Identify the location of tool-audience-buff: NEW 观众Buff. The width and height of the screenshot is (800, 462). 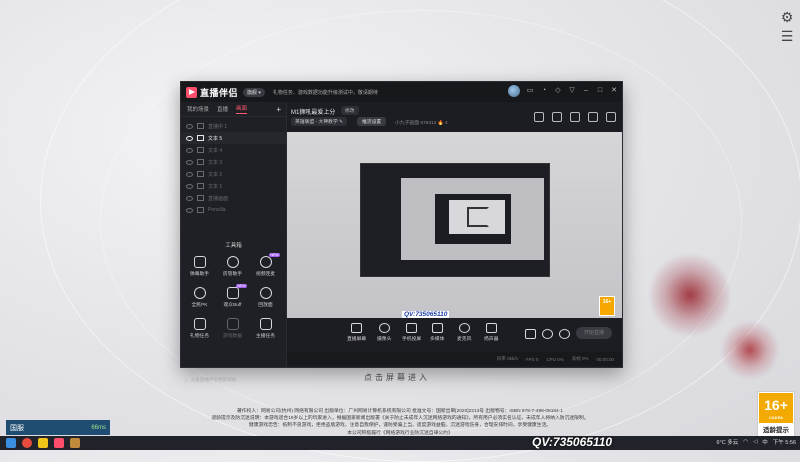
(232, 296).